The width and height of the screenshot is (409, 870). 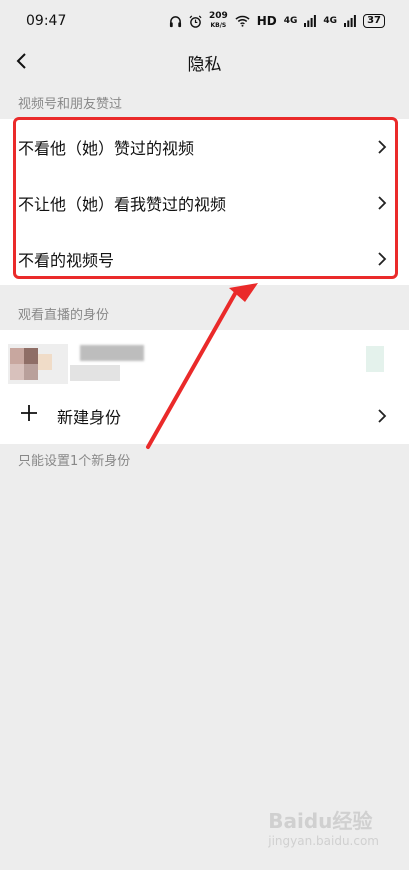 I want to click on section-label-live-identity: 观看直播的身份, so click(x=64, y=315).